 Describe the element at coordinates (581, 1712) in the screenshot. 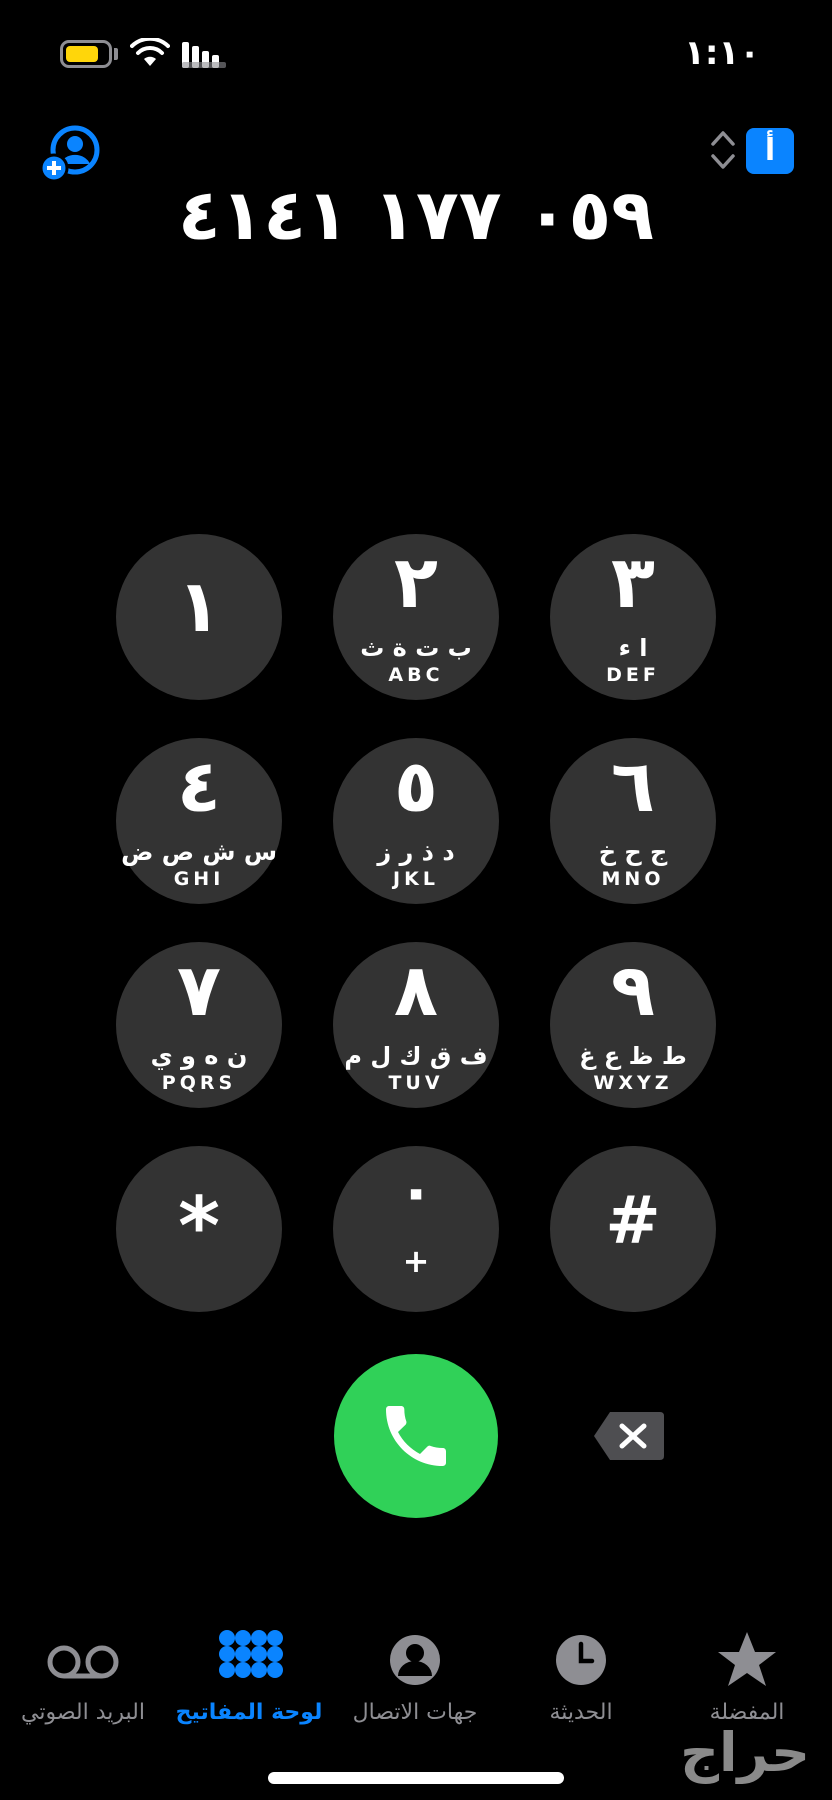

I see `tab-label: الحديثة` at that location.